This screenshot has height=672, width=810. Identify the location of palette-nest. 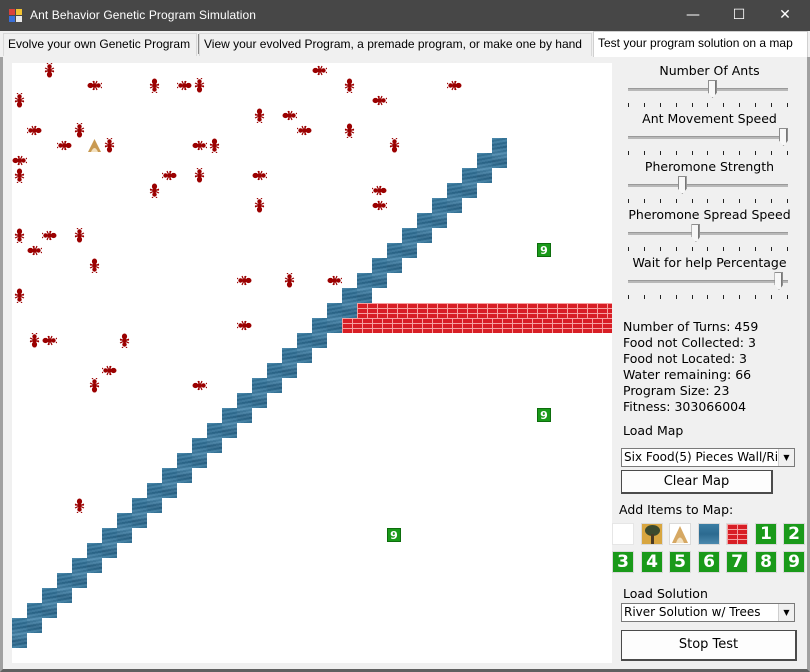
(680, 534).